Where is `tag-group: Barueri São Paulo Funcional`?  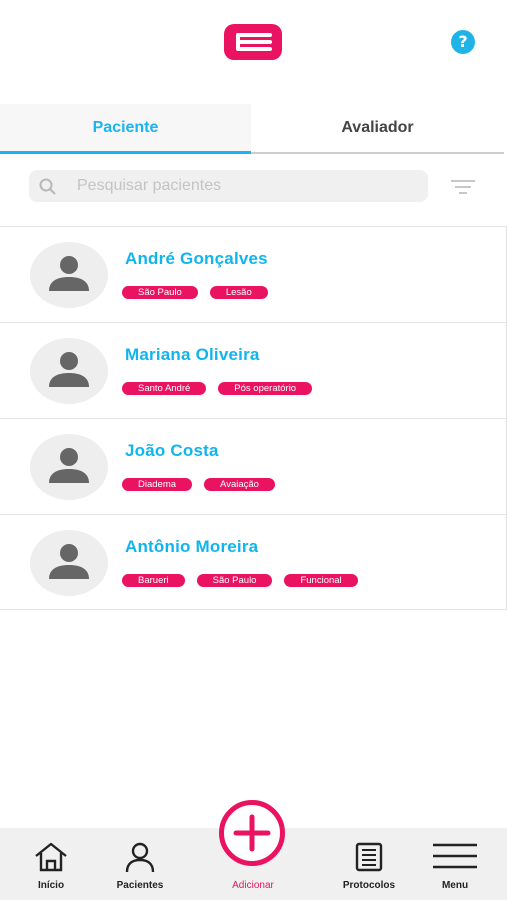 tag-group: Barueri São Paulo Funcional is located at coordinates (240, 580).